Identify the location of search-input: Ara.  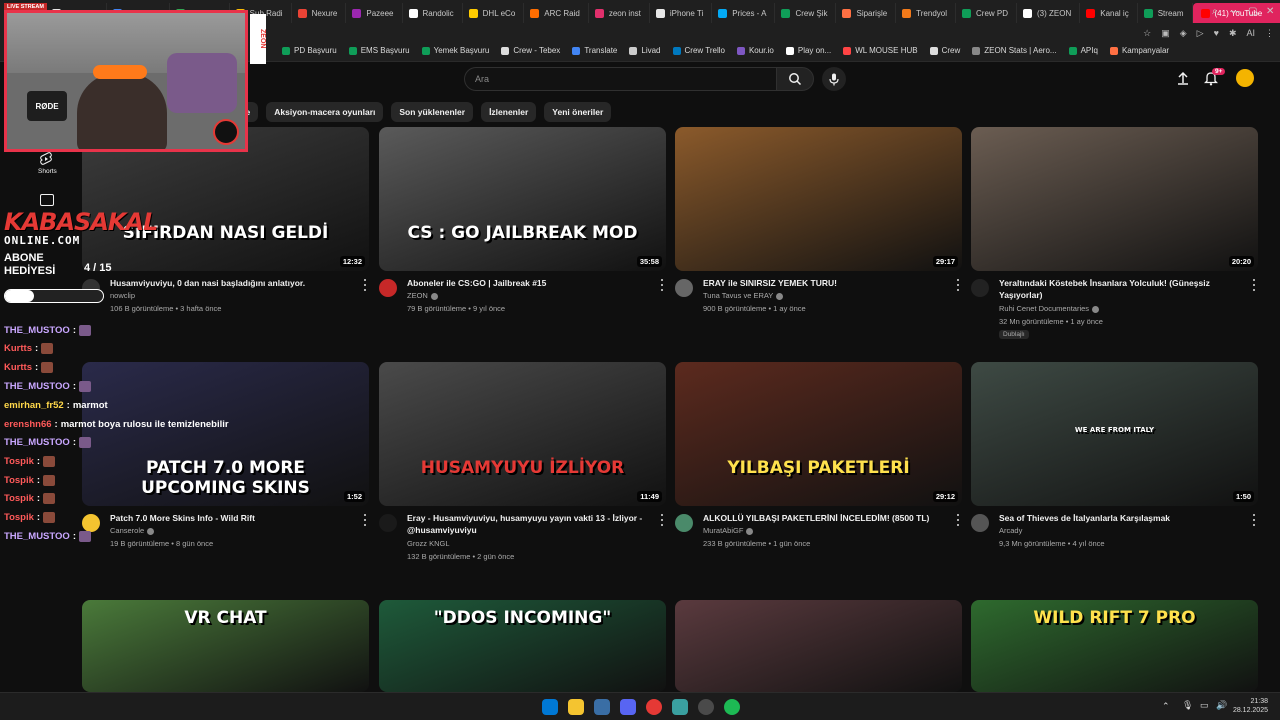
(620, 79).